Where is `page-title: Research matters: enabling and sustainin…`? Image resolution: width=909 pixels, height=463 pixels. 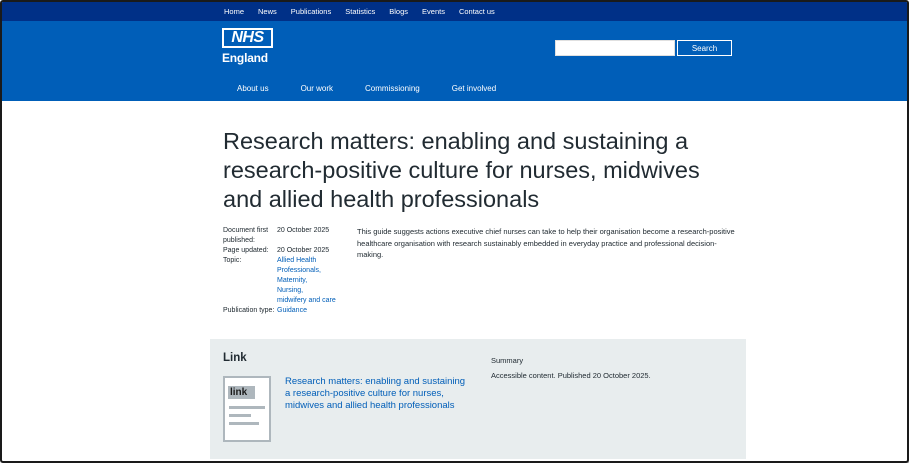
page-title: Research matters: enabling and sustainin… is located at coordinates (461, 170).